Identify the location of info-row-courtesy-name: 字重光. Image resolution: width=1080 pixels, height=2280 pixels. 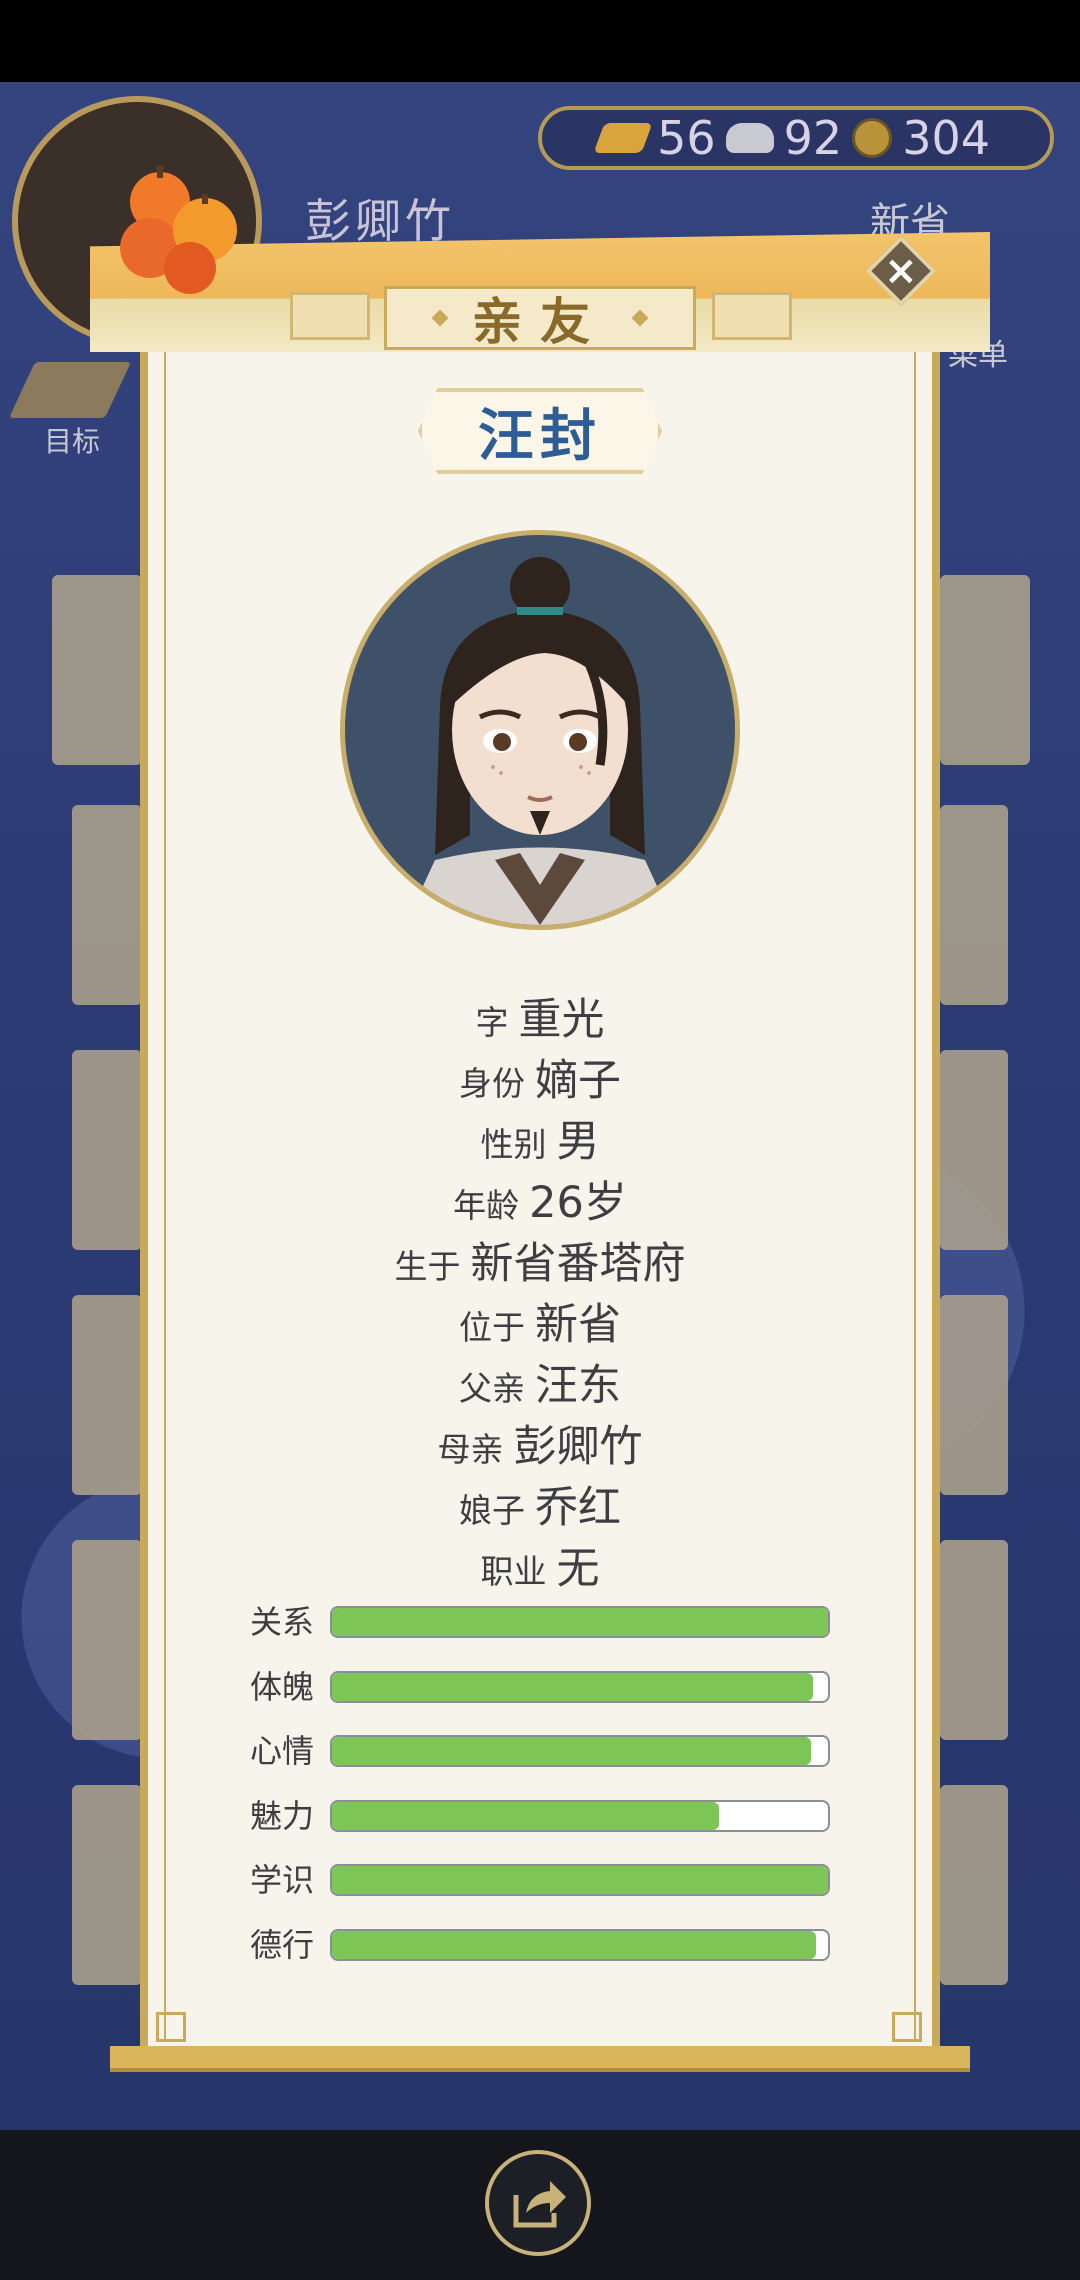
(540, 1016).